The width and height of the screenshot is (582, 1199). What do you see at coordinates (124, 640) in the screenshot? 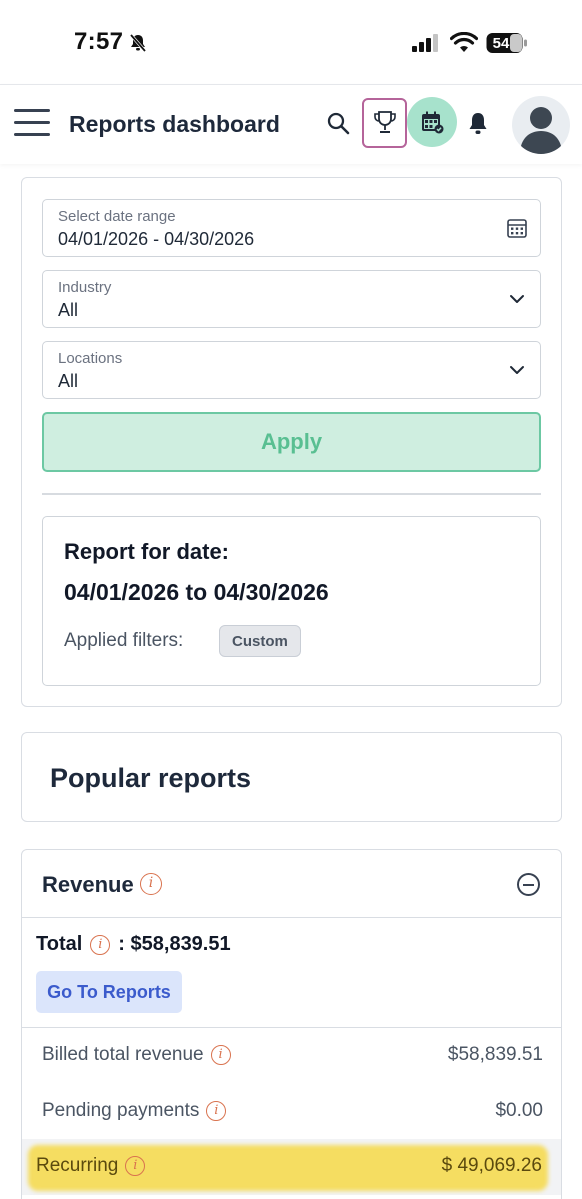
I see `applied-filters-label: Applied filters:` at bounding box center [124, 640].